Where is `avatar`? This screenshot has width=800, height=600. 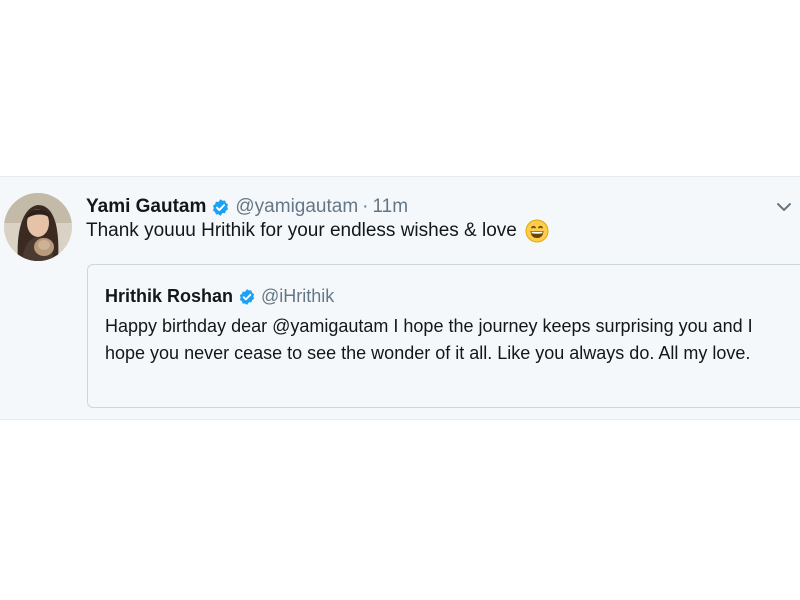
avatar is located at coordinates (38, 227).